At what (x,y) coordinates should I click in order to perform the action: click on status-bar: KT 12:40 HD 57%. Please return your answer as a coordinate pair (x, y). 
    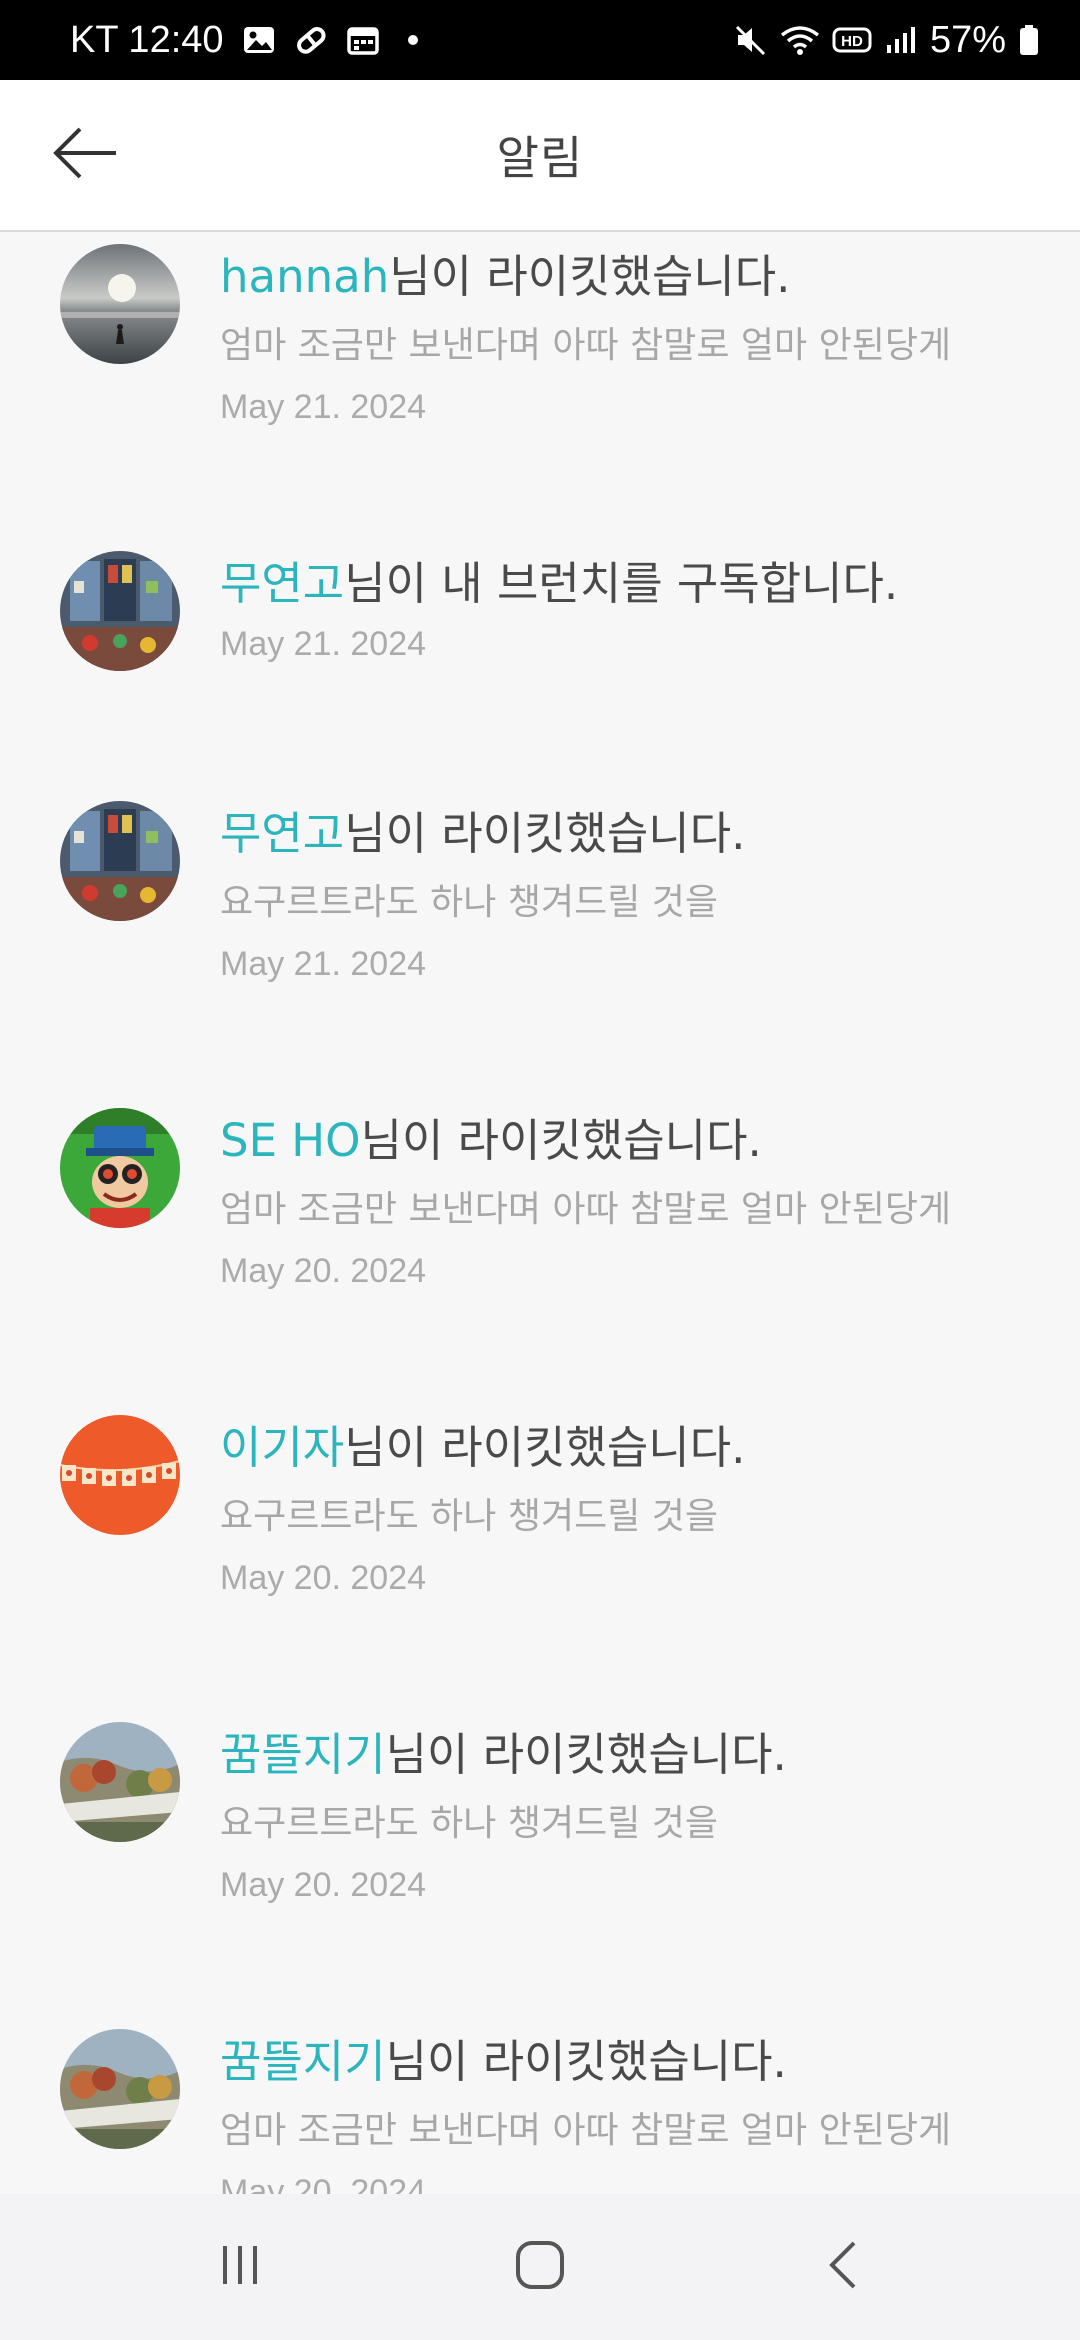
    Looking at the image, I should click on (540, 40).